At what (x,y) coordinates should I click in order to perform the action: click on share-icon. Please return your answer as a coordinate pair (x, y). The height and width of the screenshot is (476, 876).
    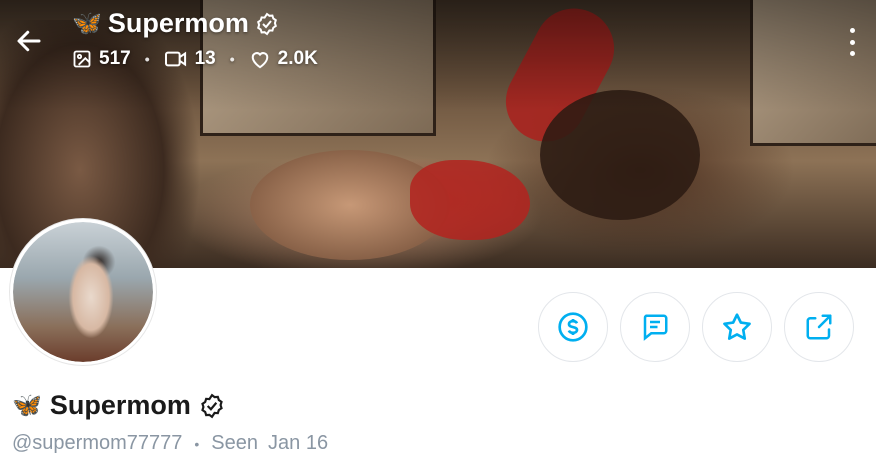
    Looking at the image, I should click on (819, 327).